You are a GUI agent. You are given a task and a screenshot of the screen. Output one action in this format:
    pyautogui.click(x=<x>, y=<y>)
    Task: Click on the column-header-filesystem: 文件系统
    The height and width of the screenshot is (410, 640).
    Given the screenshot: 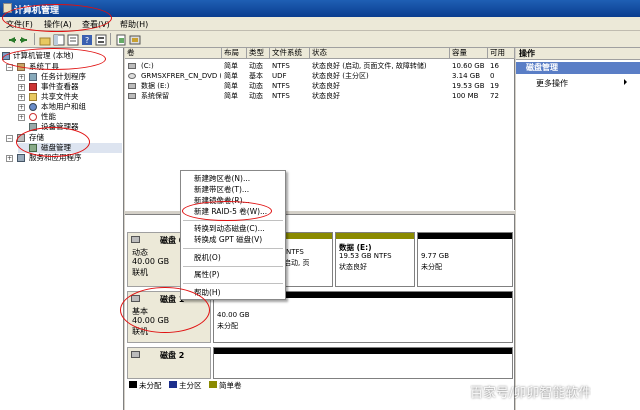 What is the action you would take?
    pyautogui.click(x=290, y=53)
    